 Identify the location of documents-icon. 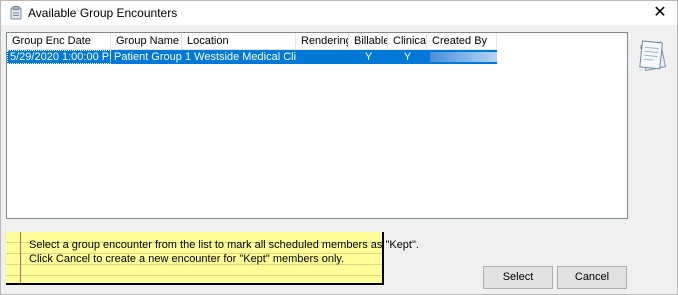
(653, 56).